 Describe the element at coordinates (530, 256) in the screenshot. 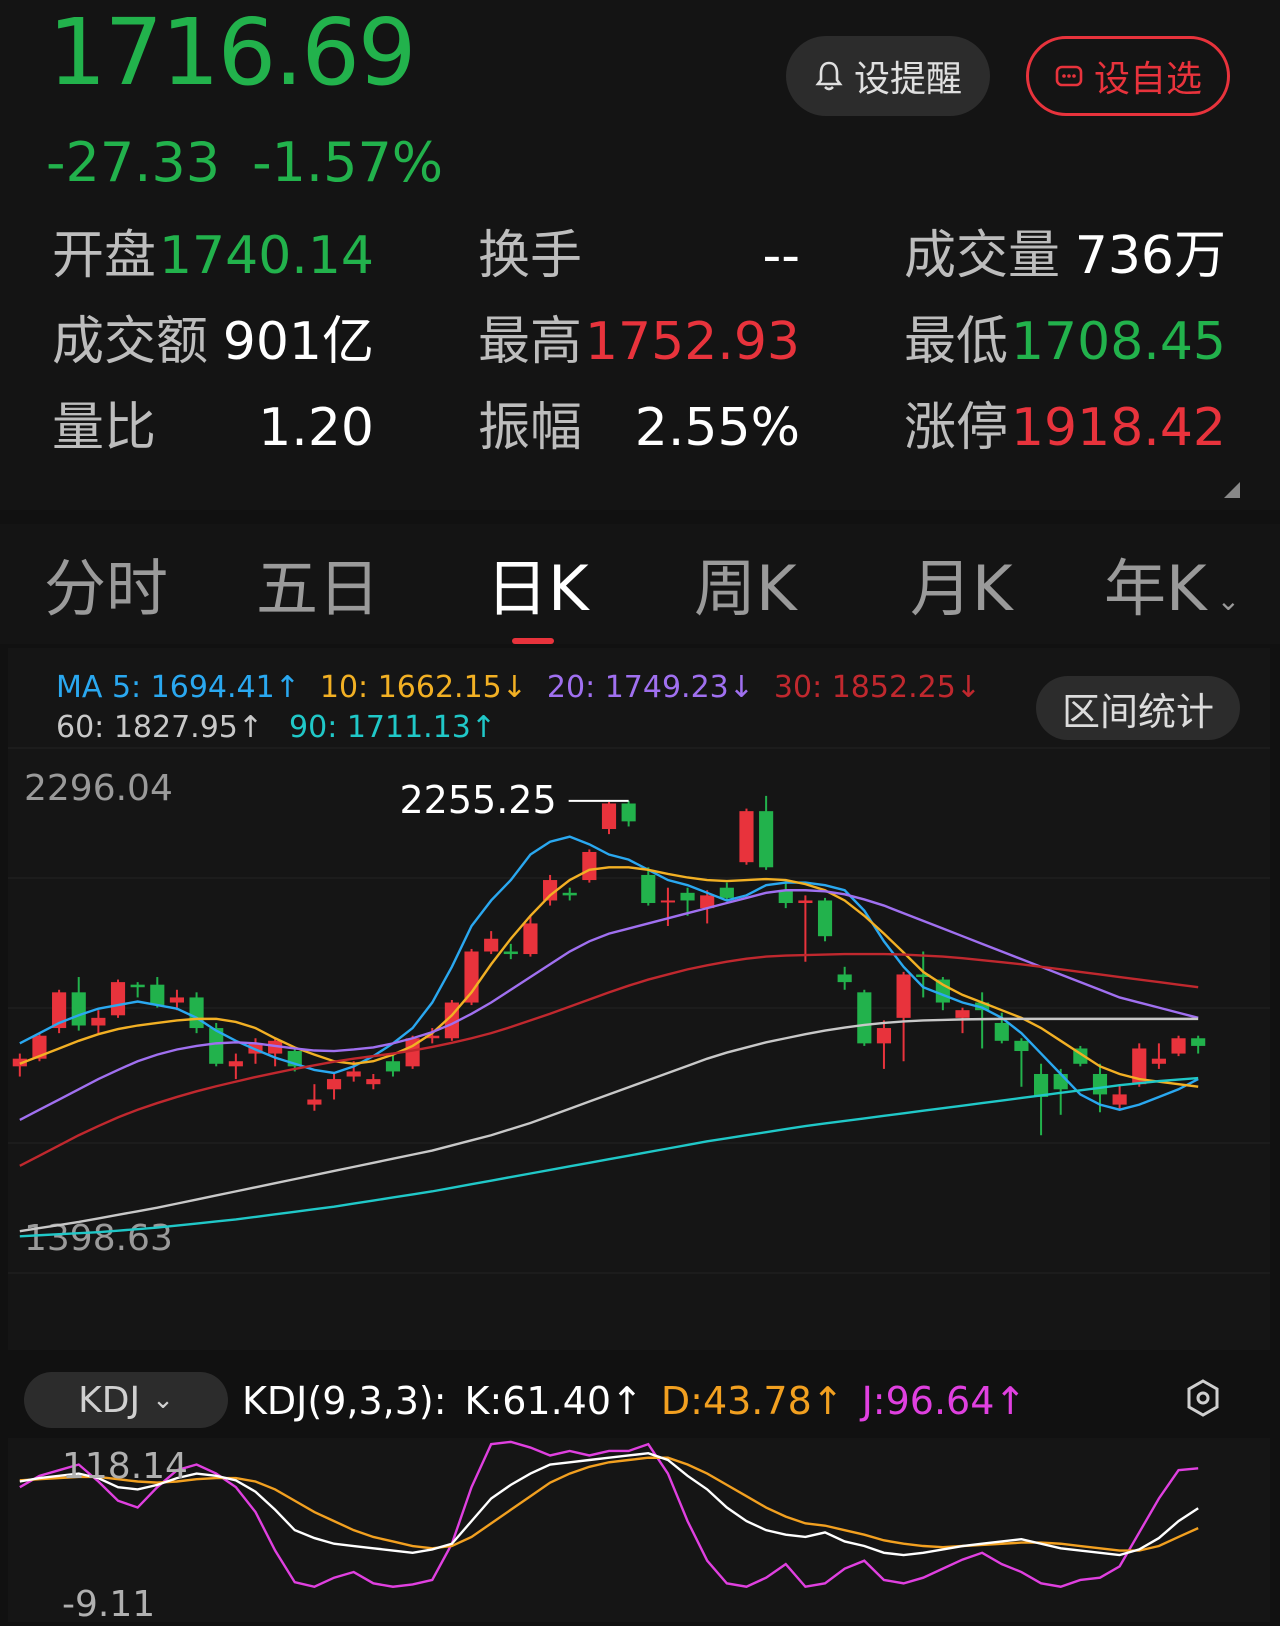

I see `stat-turnover-label: 换手` at that location.